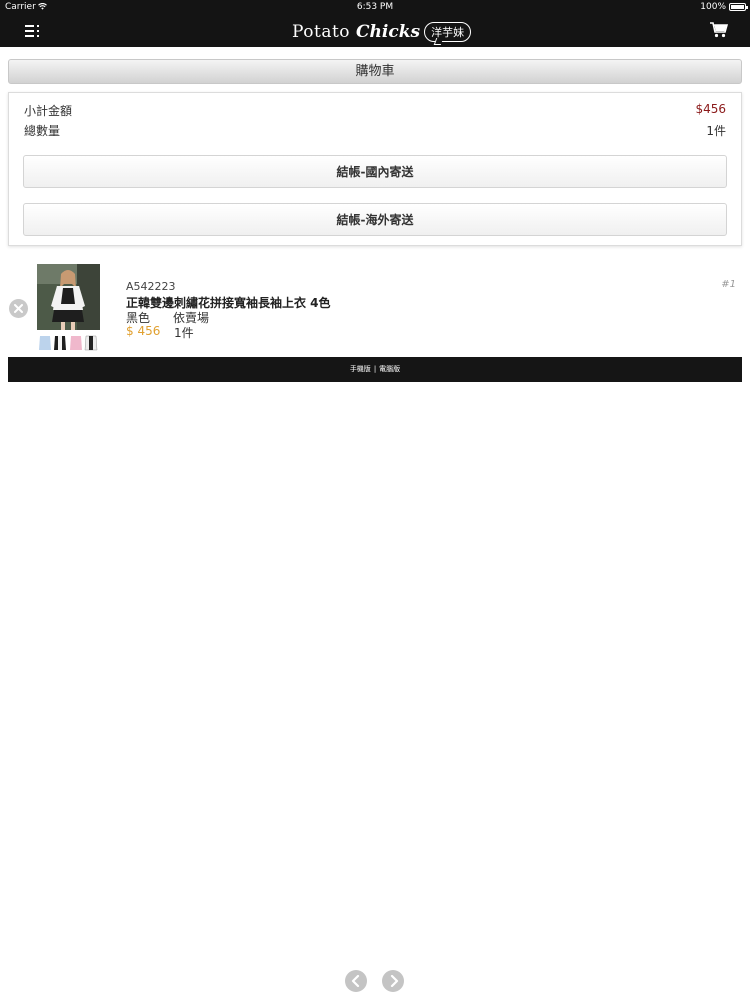  I want to click on total-quantity-label: 總數量, so click(42, 131).